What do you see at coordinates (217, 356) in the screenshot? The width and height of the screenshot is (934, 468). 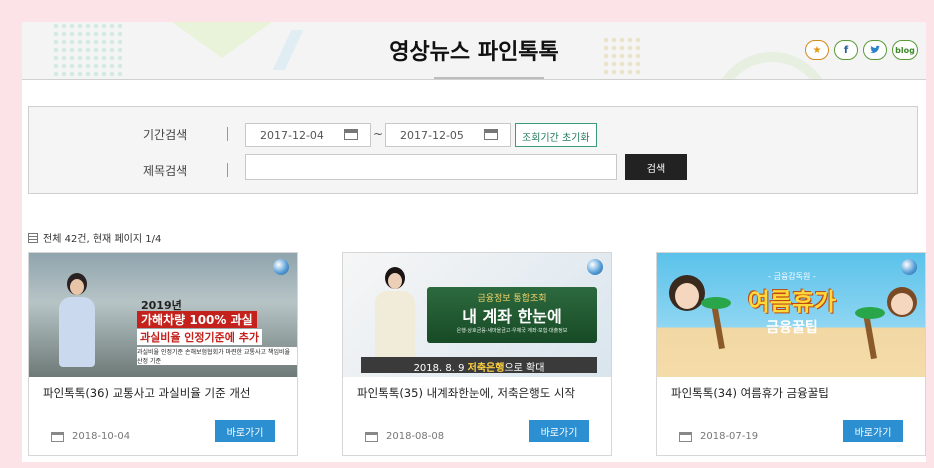 I see `thumb-text: 과실비율 인정기준 손해보험협회가 마련한 교통사고 책임비율 산정 기준` at bounding box center [217, 356].